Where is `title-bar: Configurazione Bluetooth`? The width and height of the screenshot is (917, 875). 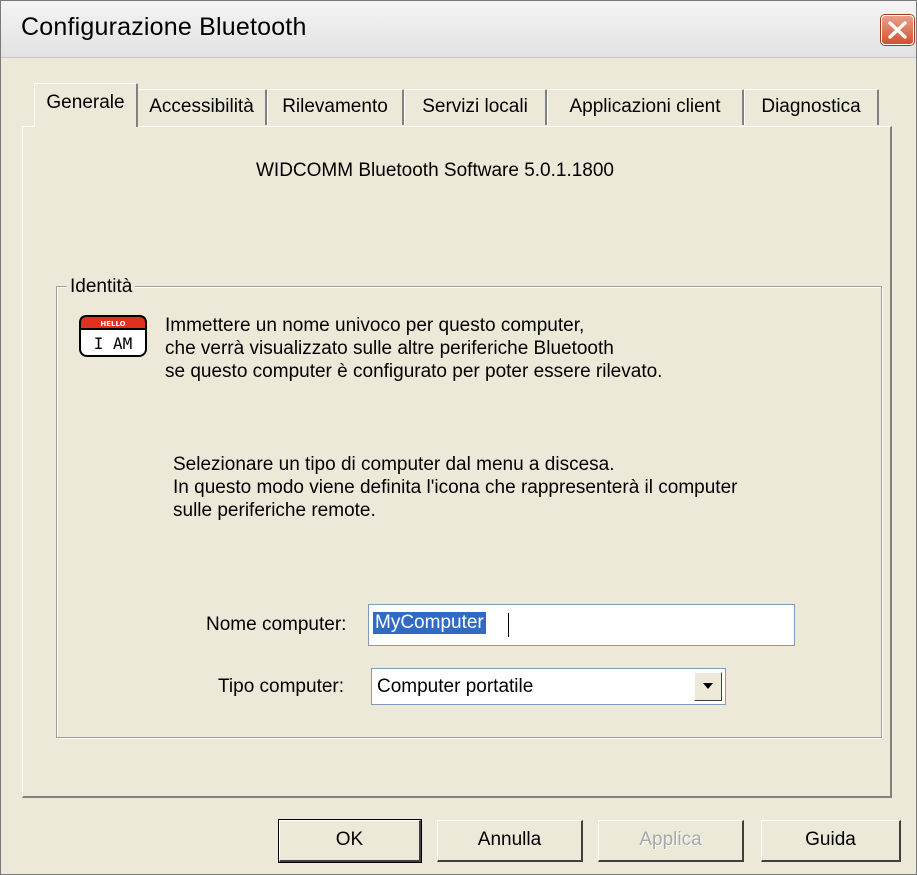
title-bar: Configurazione Bluetooth is located at coordinates (458, 29).